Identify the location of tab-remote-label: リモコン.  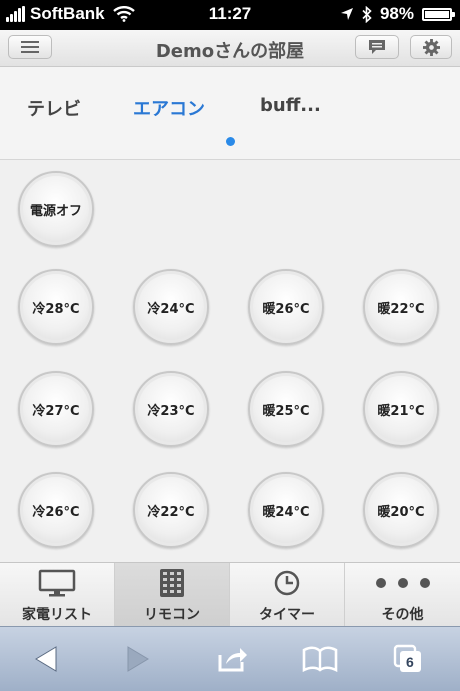
(172, 615).